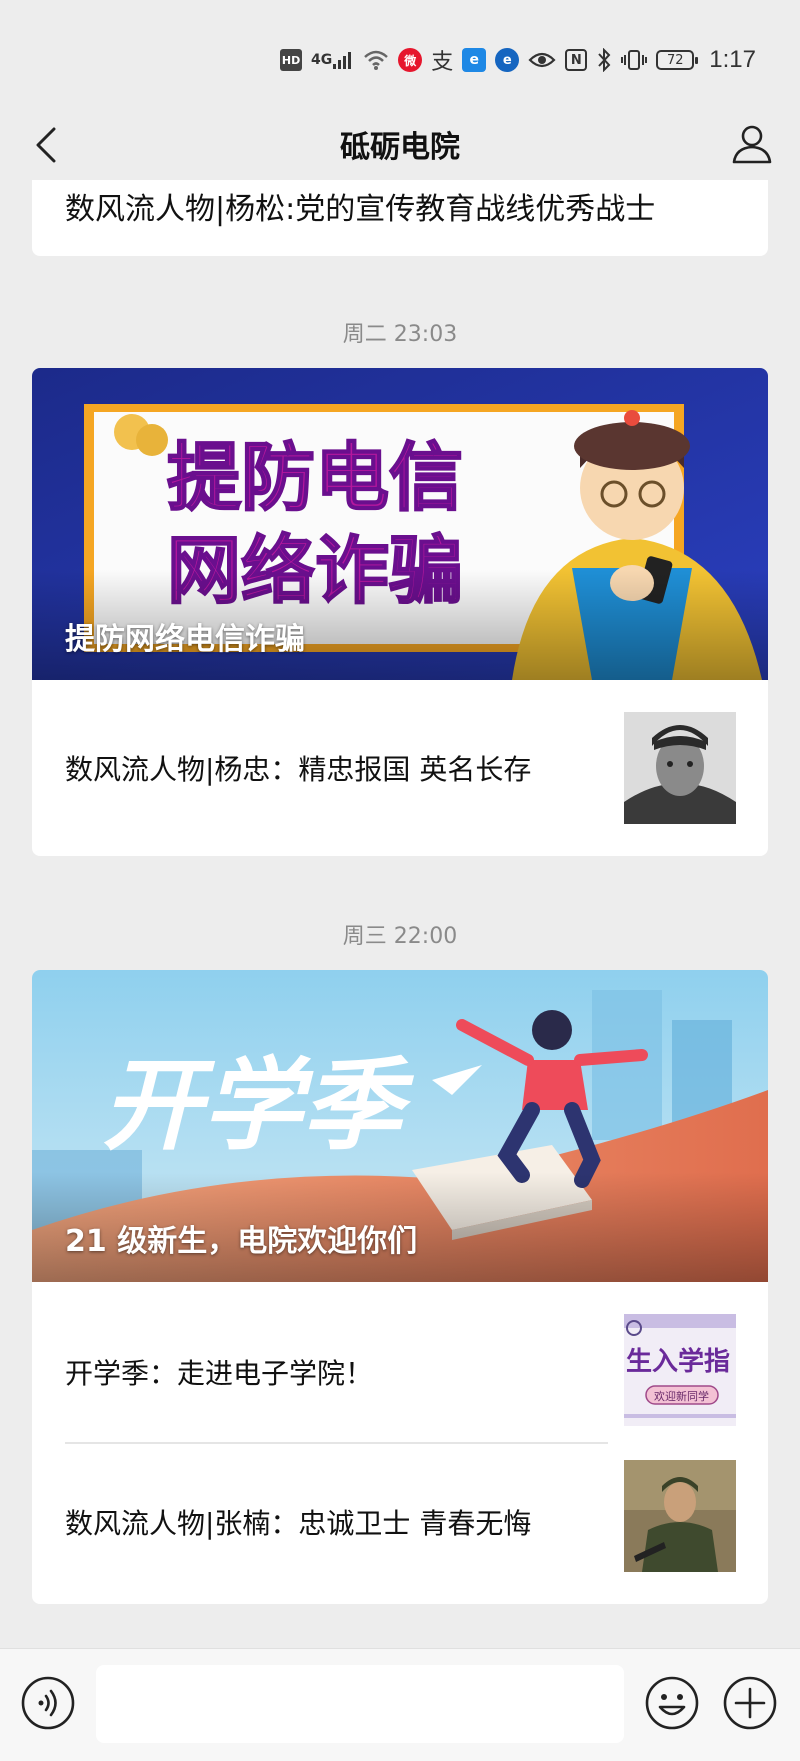 The image size is (800, 1761). I want to click on profile-button, so click(752, 144).